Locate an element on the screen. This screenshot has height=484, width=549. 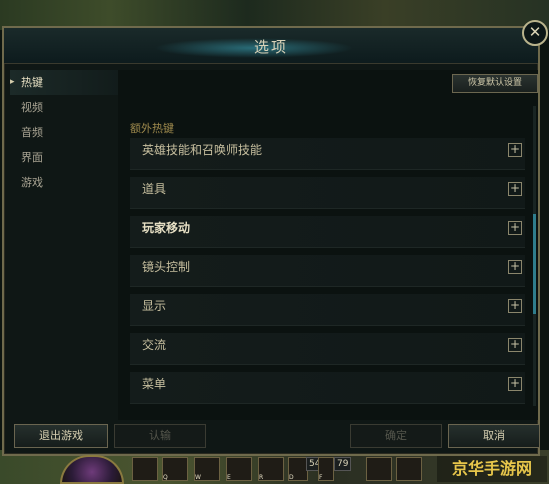
reset-defaults-button: 恢复默认设置 is located at coordinates (495, 83).